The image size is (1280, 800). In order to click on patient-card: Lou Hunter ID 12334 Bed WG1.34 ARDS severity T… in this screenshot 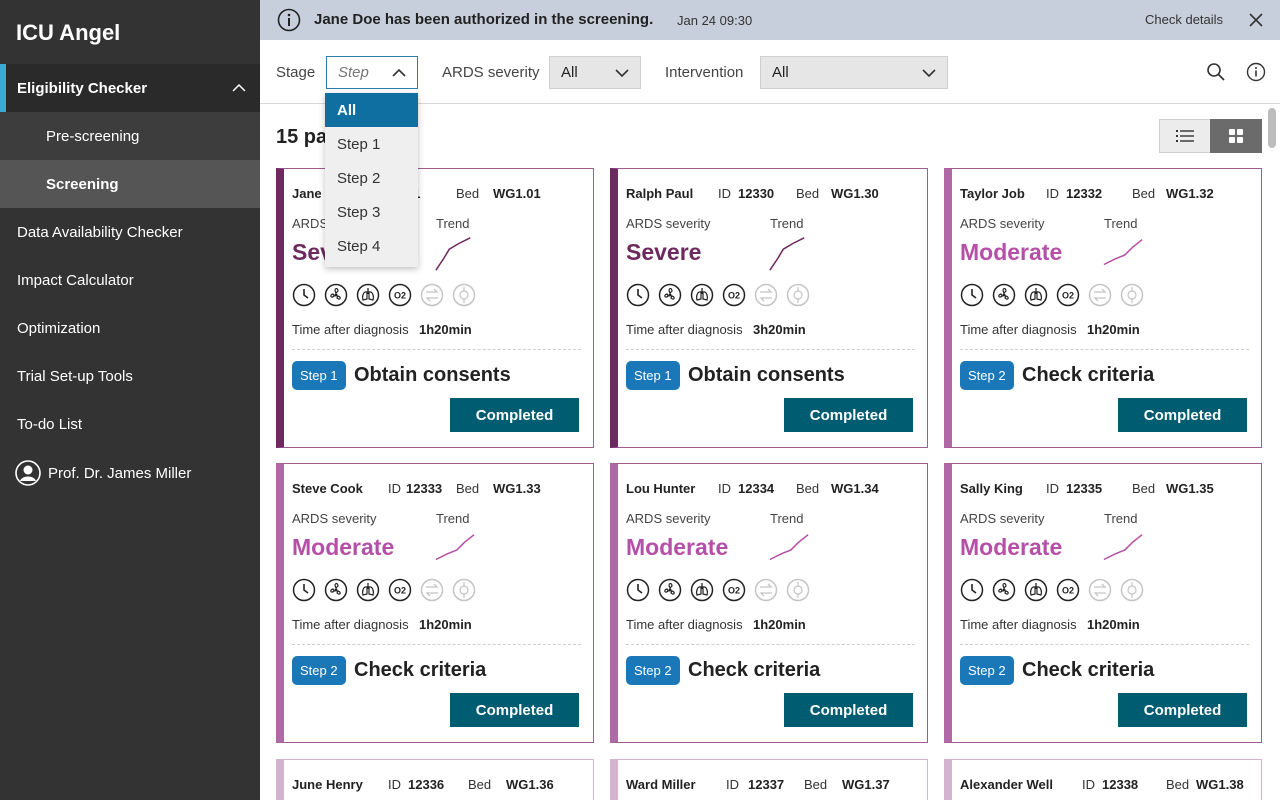, I will do `click(769, 603)`.